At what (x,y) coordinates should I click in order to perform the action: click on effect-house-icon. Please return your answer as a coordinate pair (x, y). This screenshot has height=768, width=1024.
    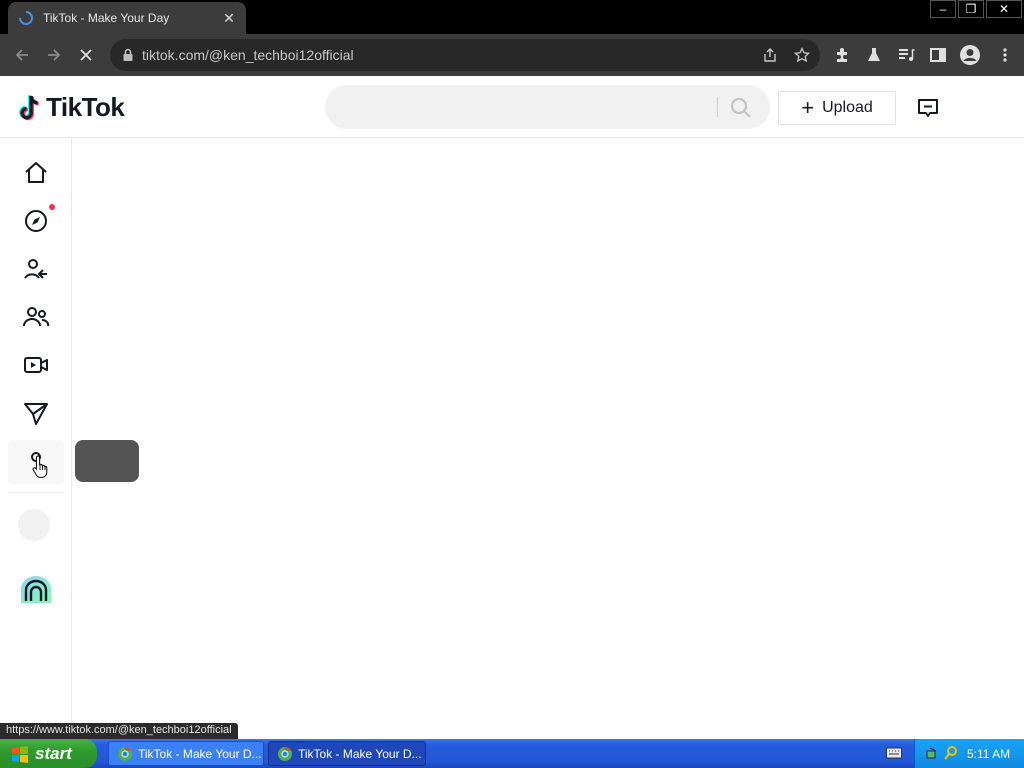
    Looking at the image, I should click on (36, 591).